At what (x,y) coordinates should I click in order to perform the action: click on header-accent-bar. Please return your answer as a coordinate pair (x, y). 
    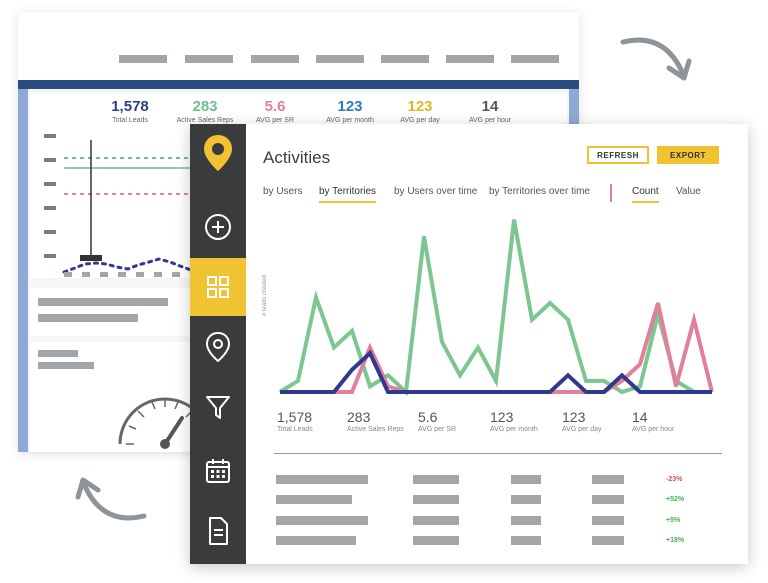
    Looking at the image, I should click on (298, 84).